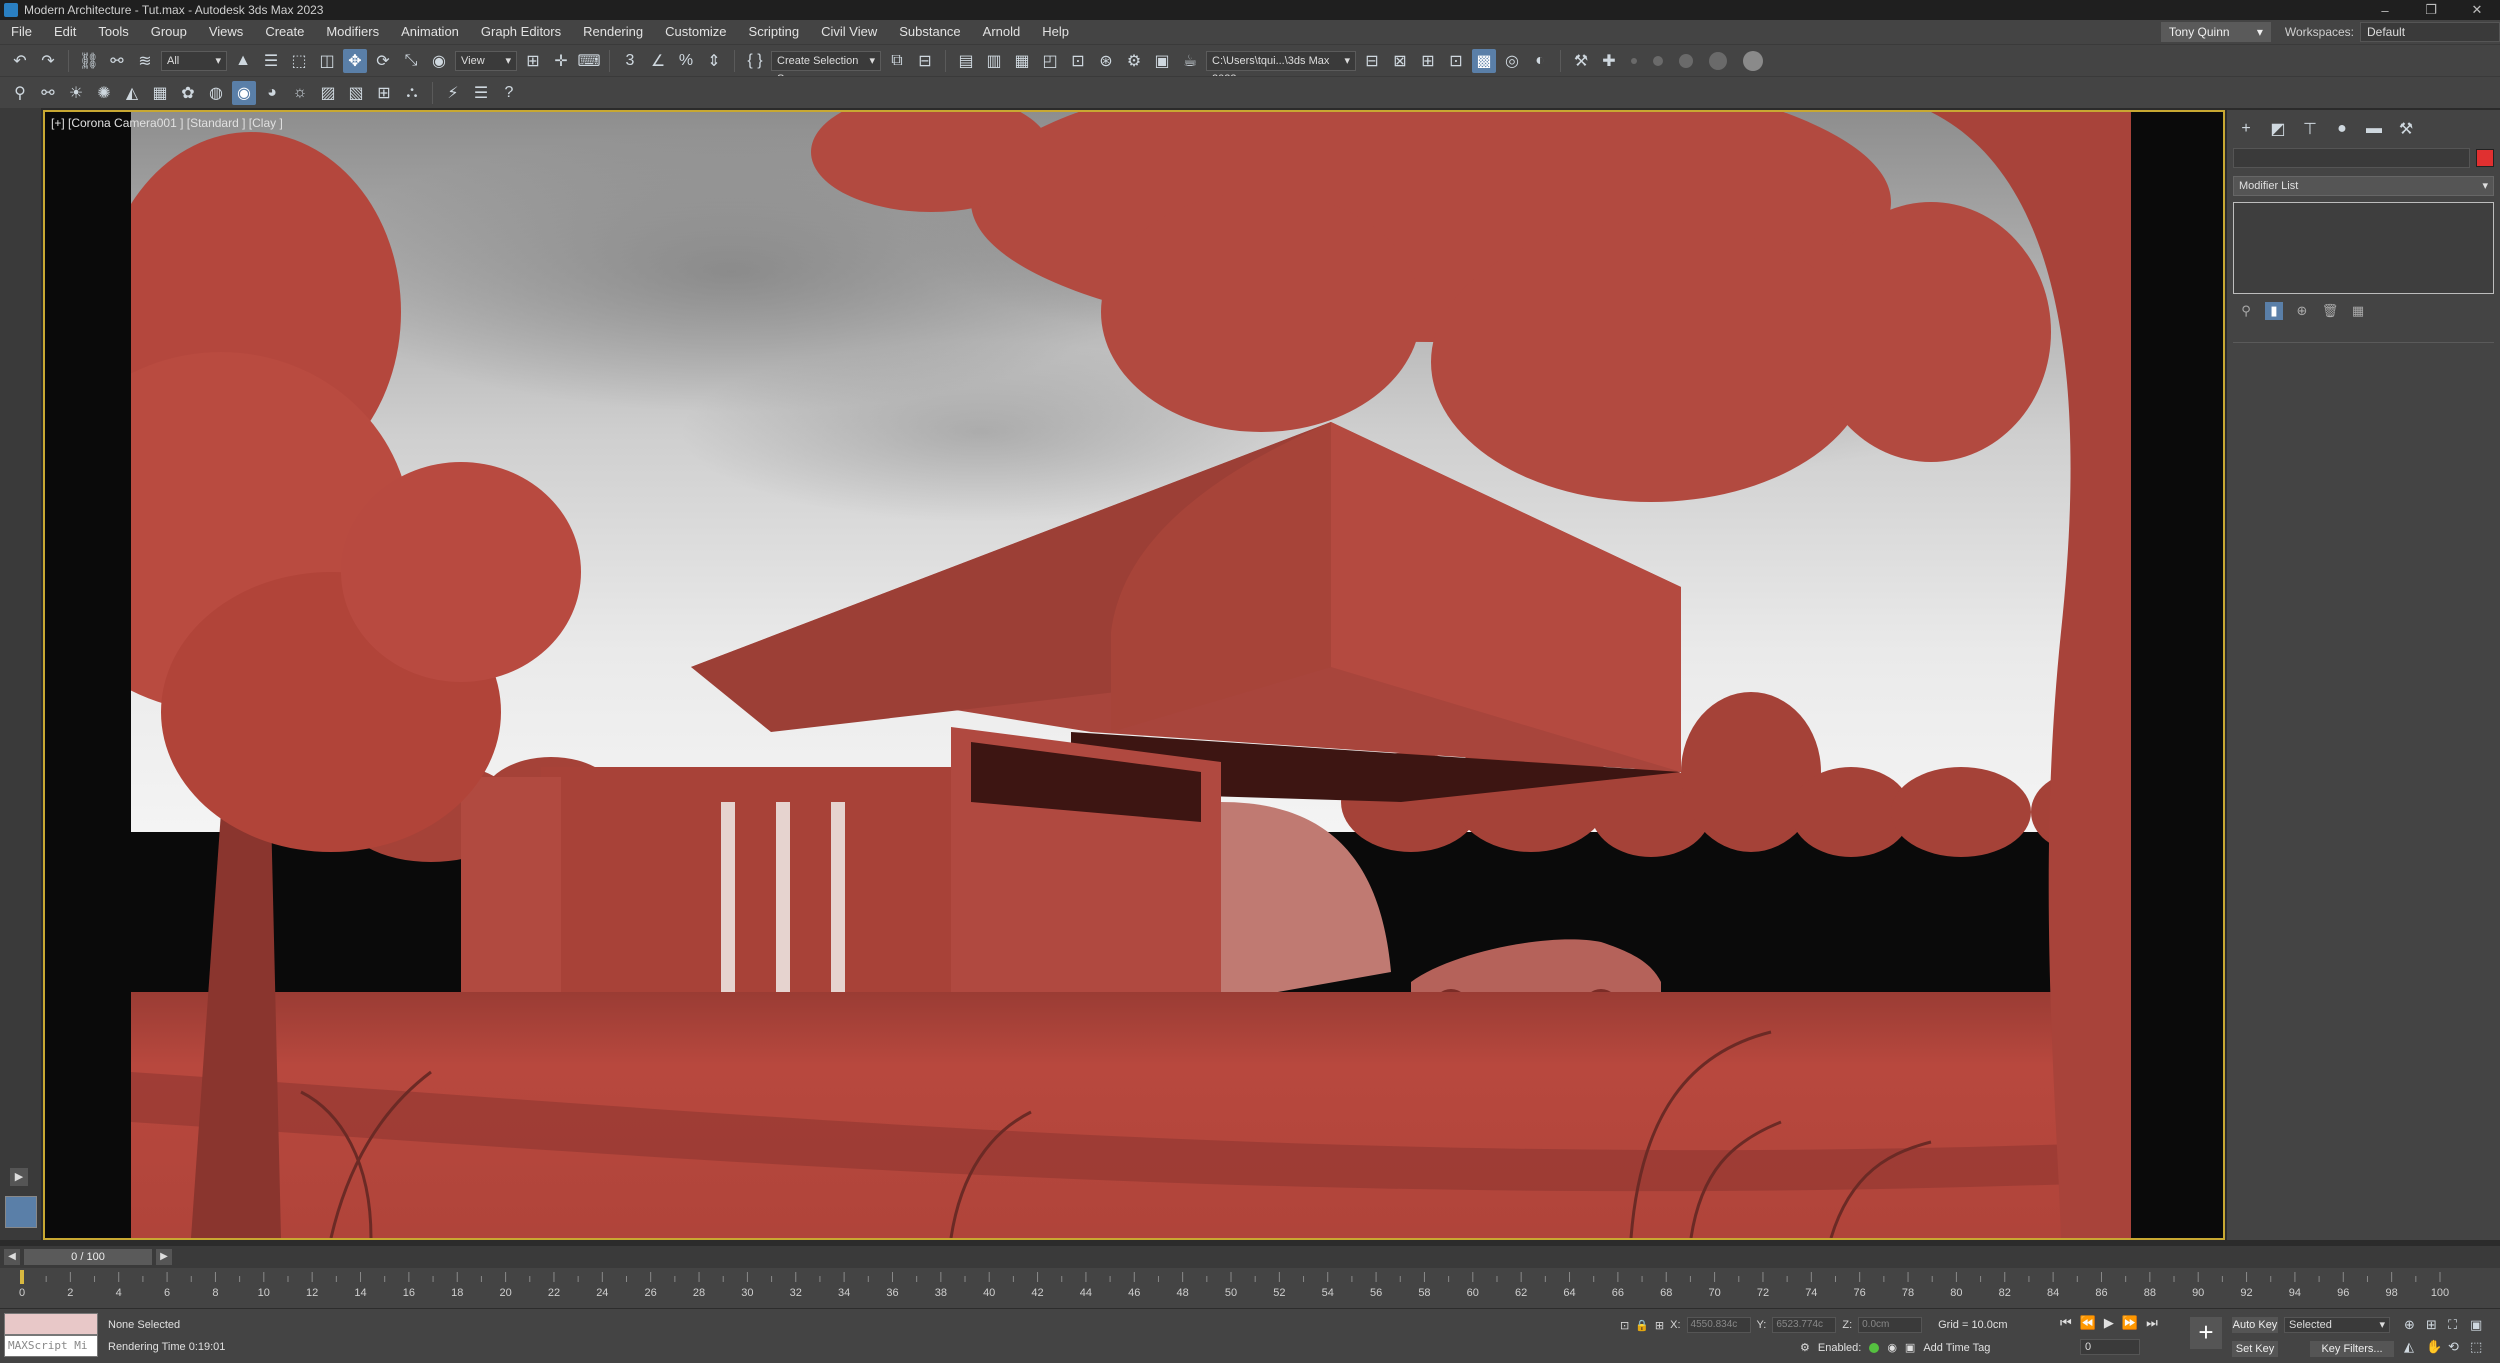 The width and height of the screenshot is (2500, 1363). What do you see at coordinates (2430, 32) in the screenshot?
I see `workspace-dropdown: Default` at bounding box center [2430, 32].